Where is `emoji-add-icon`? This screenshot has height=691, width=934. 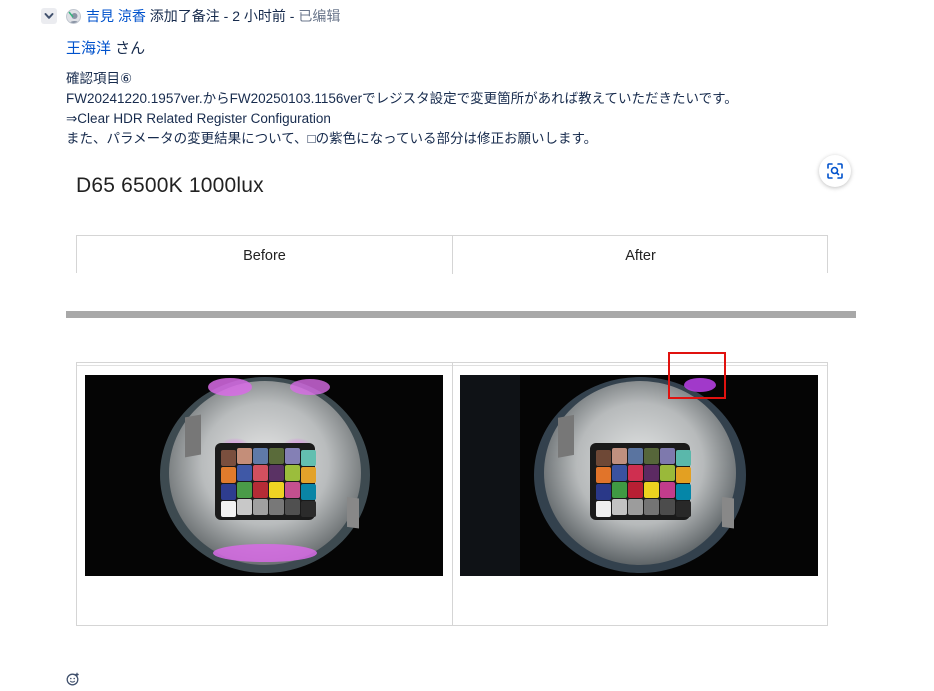
emoji-add-icon is located at coordinates (72, 679).